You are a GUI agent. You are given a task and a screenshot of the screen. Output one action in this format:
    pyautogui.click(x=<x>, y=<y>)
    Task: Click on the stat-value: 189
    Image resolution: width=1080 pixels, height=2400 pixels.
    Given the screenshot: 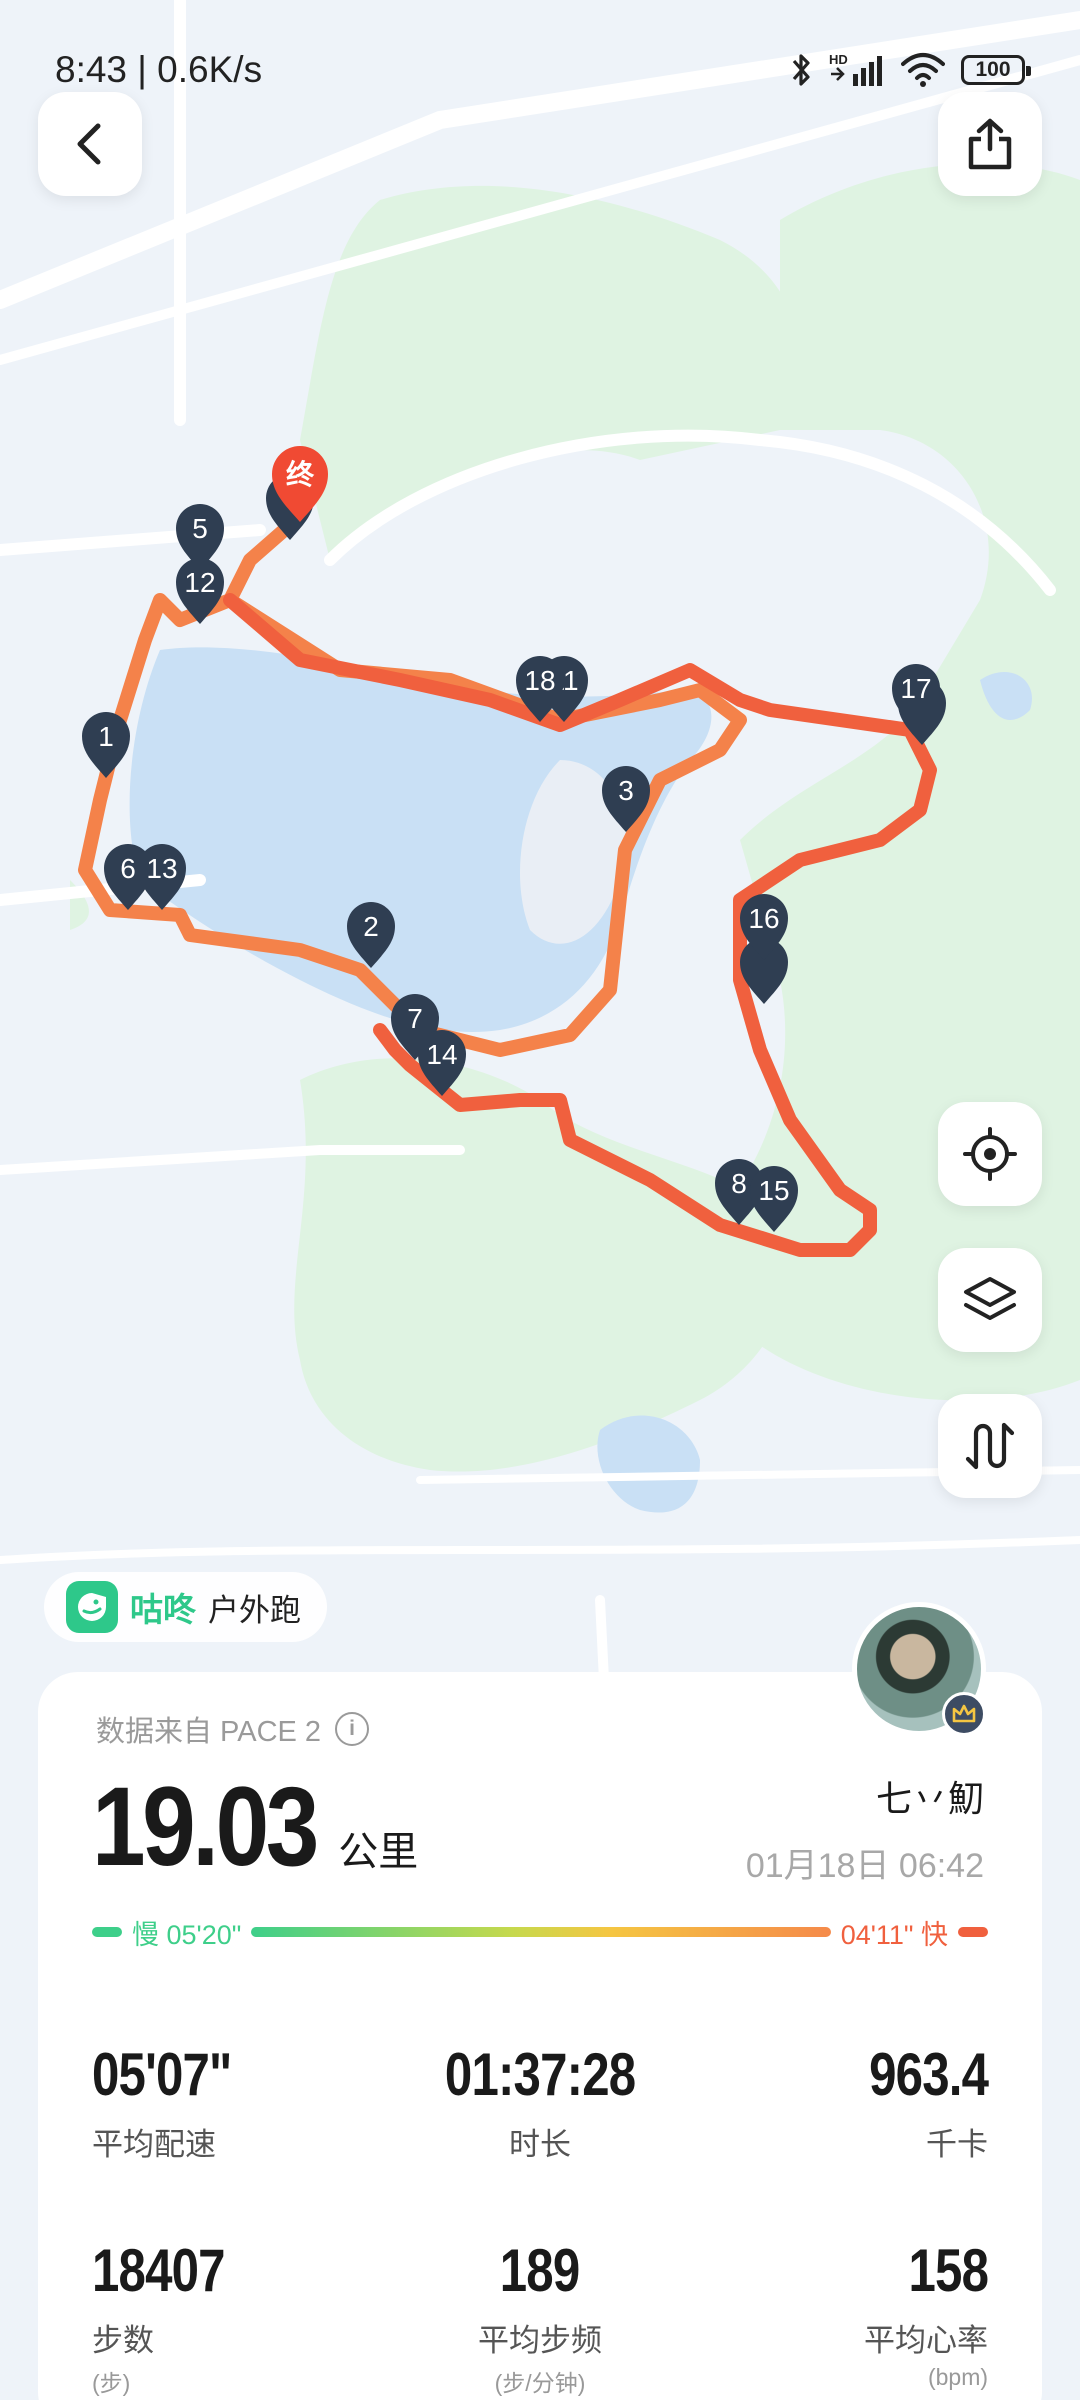 What is the action you would take?
    pyautogui.click(x=540, y=2270)
    